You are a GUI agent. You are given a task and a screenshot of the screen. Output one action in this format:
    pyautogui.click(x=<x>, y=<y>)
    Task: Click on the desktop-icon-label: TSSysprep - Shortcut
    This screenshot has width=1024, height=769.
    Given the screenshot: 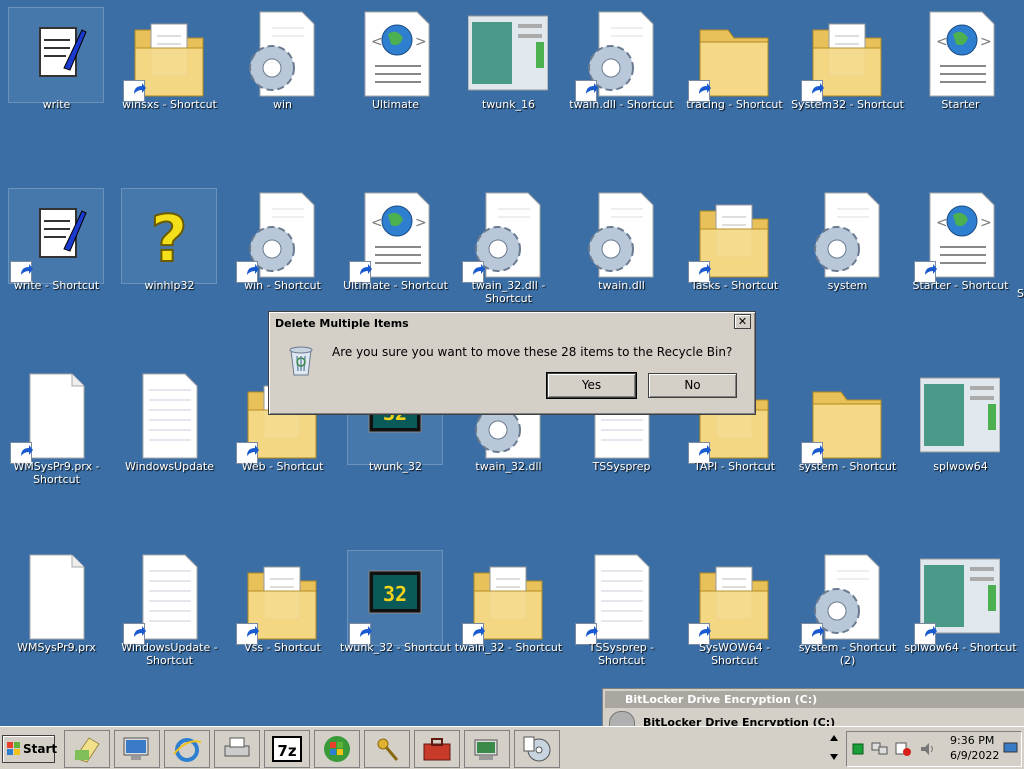 What is the action you would take?
    pyautogui.click(x=621, y=654)
    